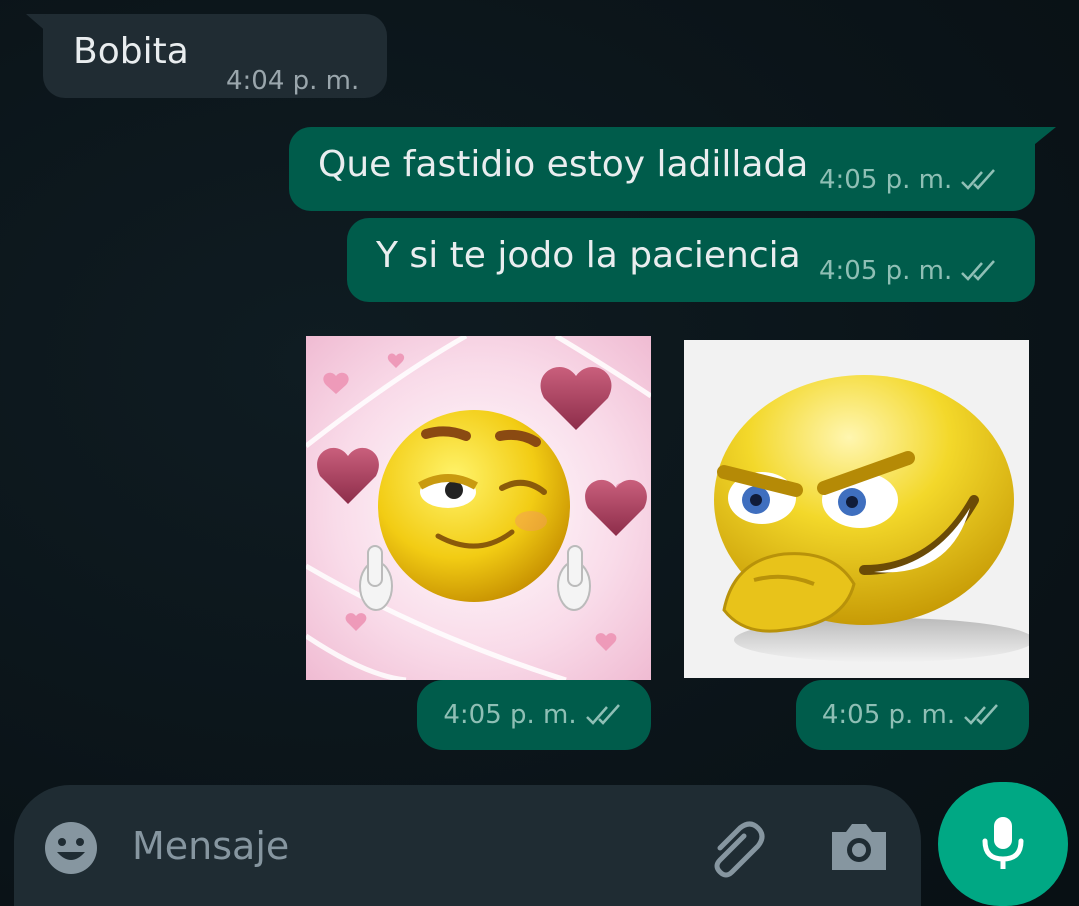 The width and height of the screenshot is (1079, 906). What do you see at coordinates (210, 846) in the screenshot?
I see `message-input: Mensaje` at bounding box center [210, 846].